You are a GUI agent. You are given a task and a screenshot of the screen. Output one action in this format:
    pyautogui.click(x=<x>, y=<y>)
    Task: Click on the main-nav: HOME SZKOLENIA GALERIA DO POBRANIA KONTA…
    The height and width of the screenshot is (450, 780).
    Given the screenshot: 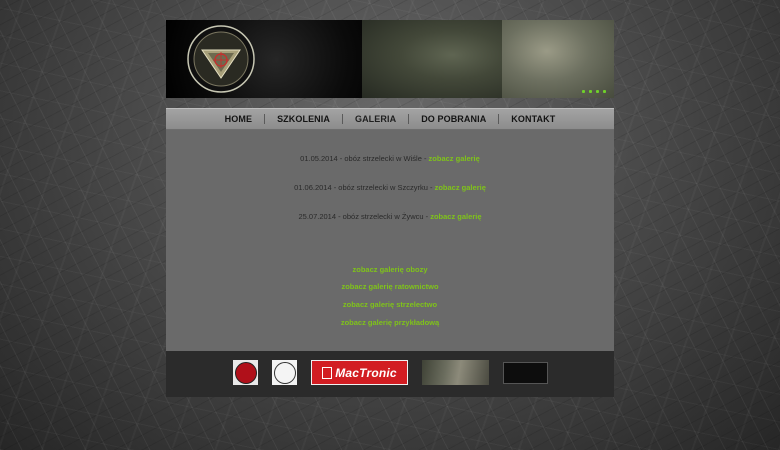 What is the action you would take?
    pyautogui.click(x=390, y=119)
    